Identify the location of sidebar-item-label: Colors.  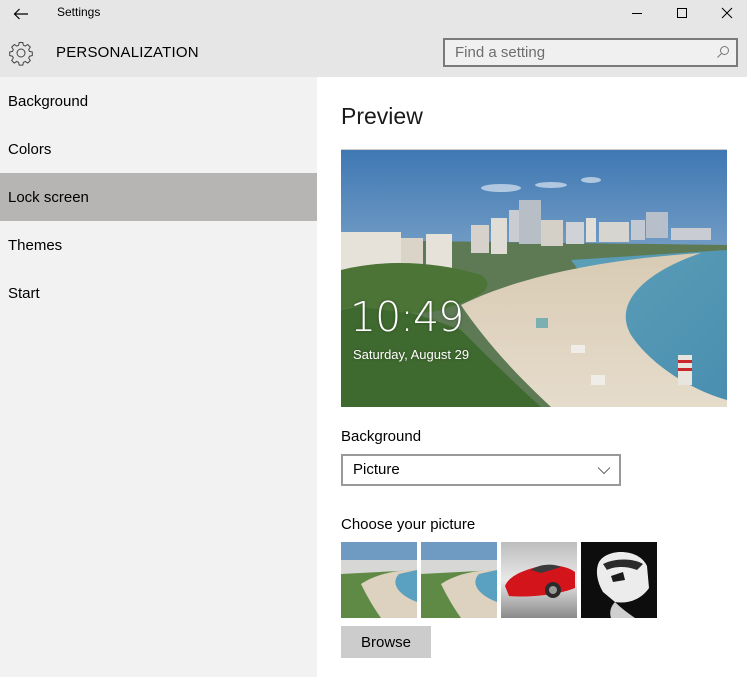
(30, 149).